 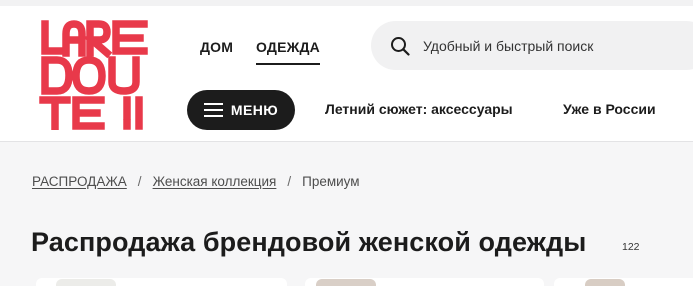 I want to click on breadcrumb: РАСПРОДАЖА / Женская коллекция / Премиум, so click(x=196, y=181).